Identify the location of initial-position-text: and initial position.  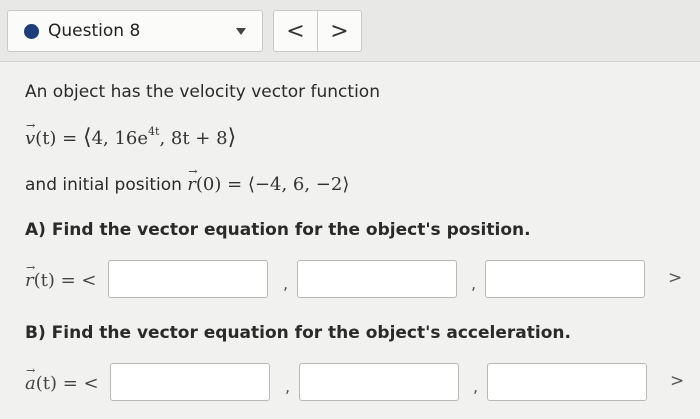
(106, 185).